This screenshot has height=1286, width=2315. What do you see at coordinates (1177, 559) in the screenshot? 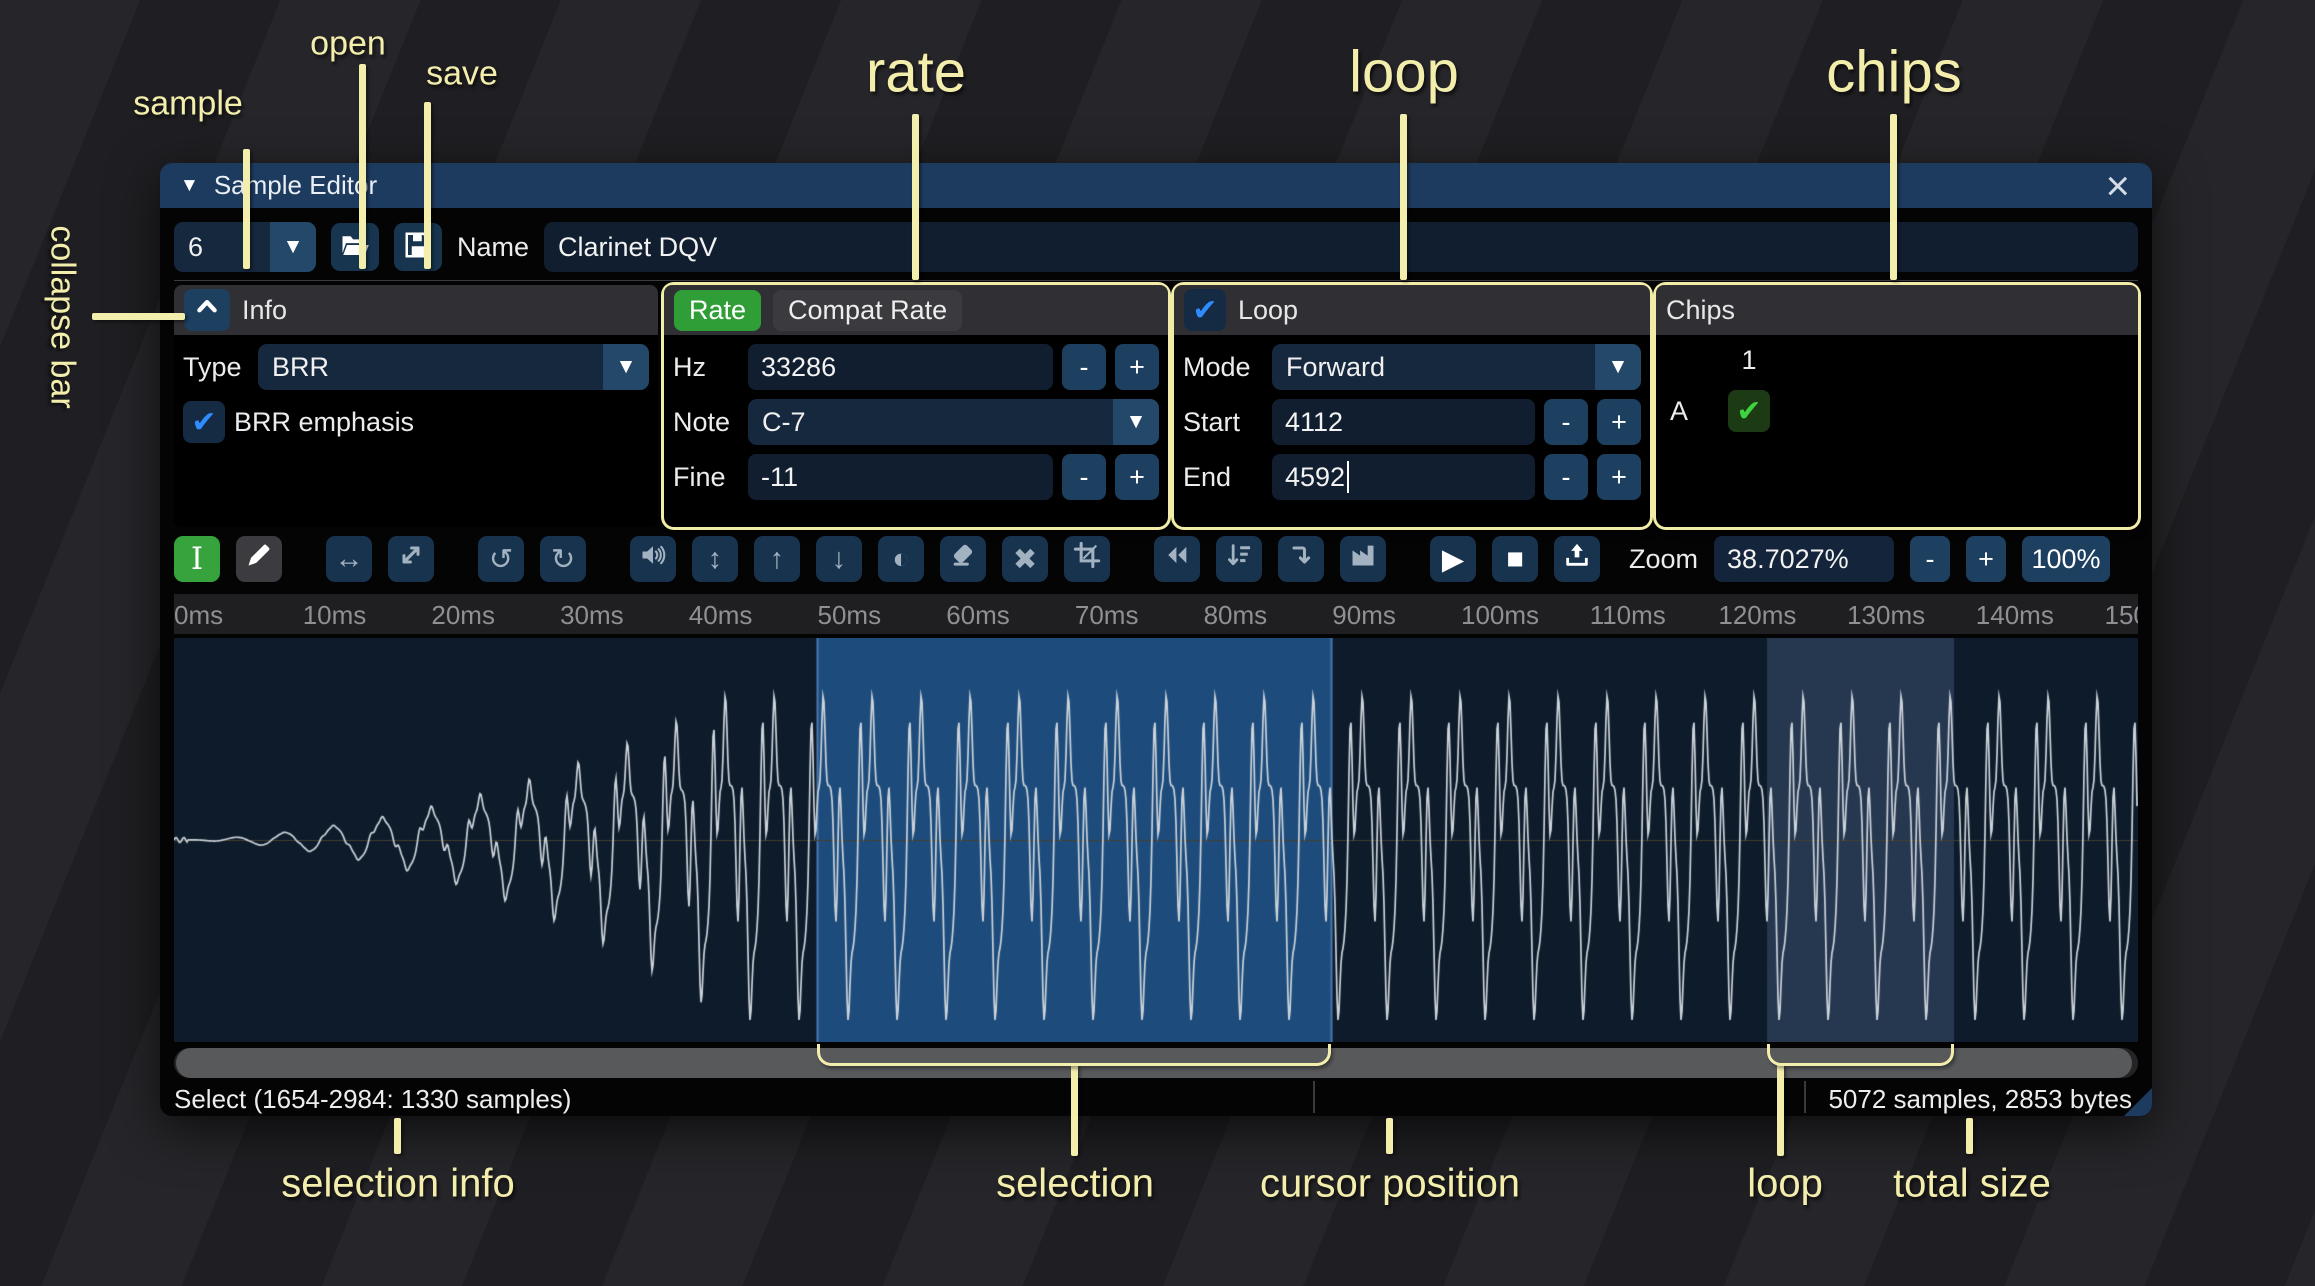
I see `reverse-button` at bounding box center [1177, 559].